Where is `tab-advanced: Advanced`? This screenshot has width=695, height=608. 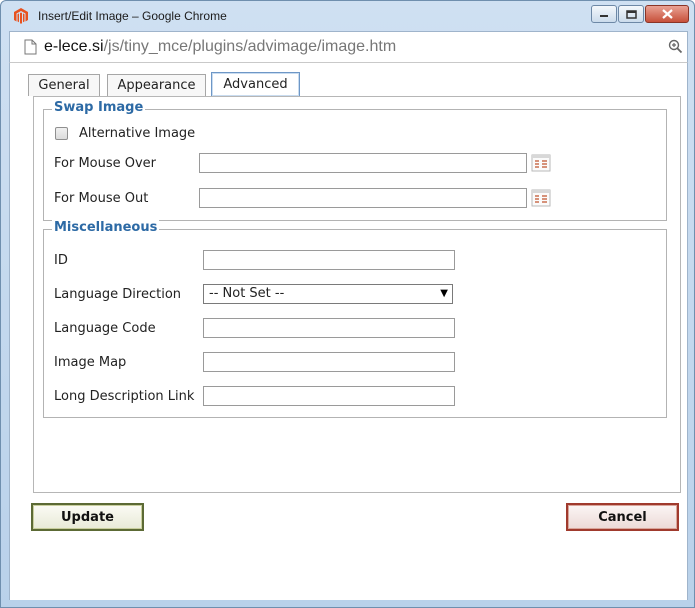
tab-advanced: Advanced is located at coordinates (255, 84).